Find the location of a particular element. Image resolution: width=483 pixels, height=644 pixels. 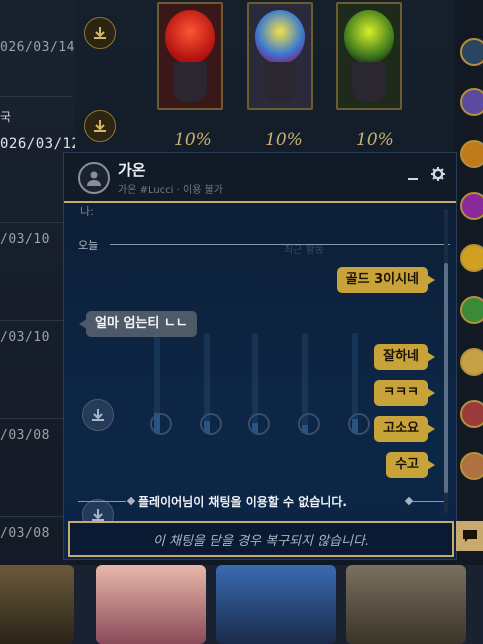

settings-button is located at coordinates (438, 174).